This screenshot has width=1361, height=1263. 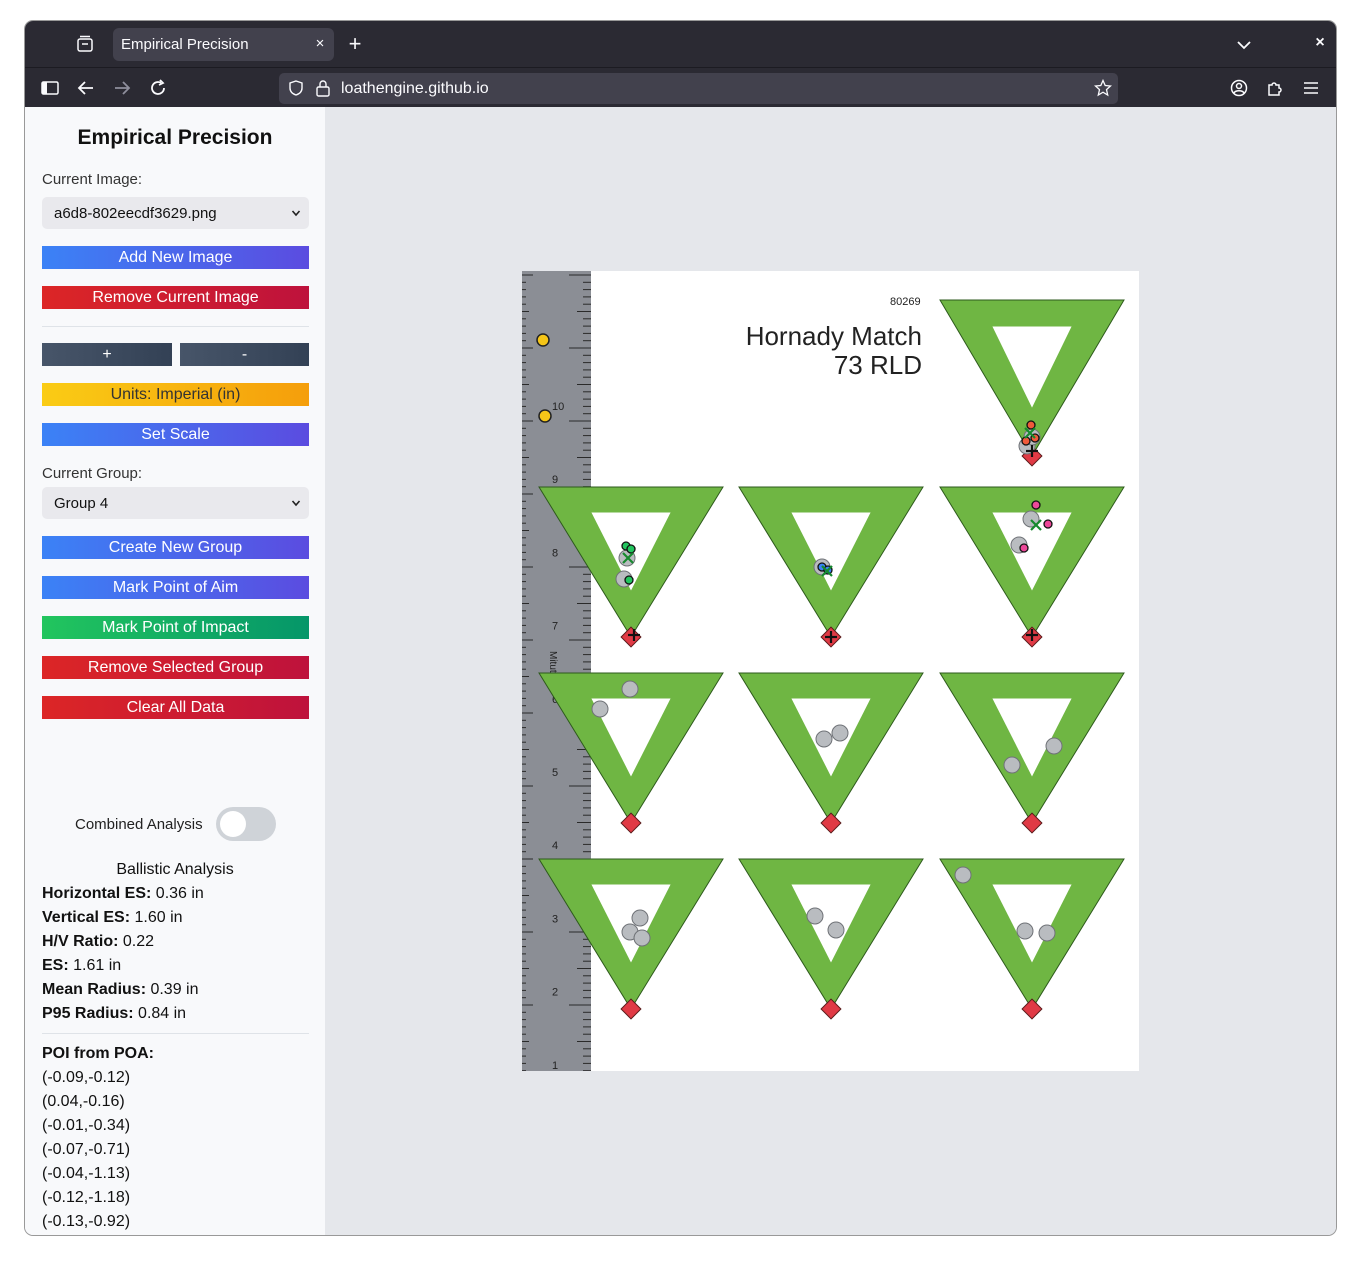 What do you see at coordinates (97, 893) in the screenshot?
I see `stat-label: Horizontal ES:` at bounding box center [97, 893].